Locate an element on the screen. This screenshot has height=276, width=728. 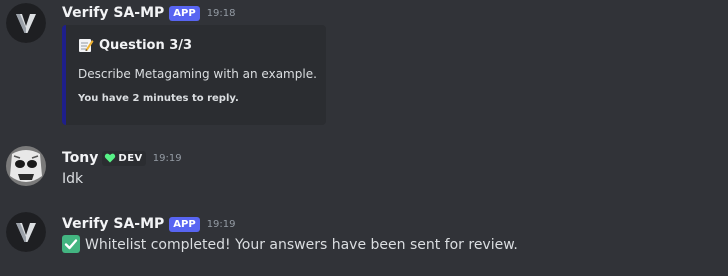
role-badge: DEV is located at coordinates (124, 158).